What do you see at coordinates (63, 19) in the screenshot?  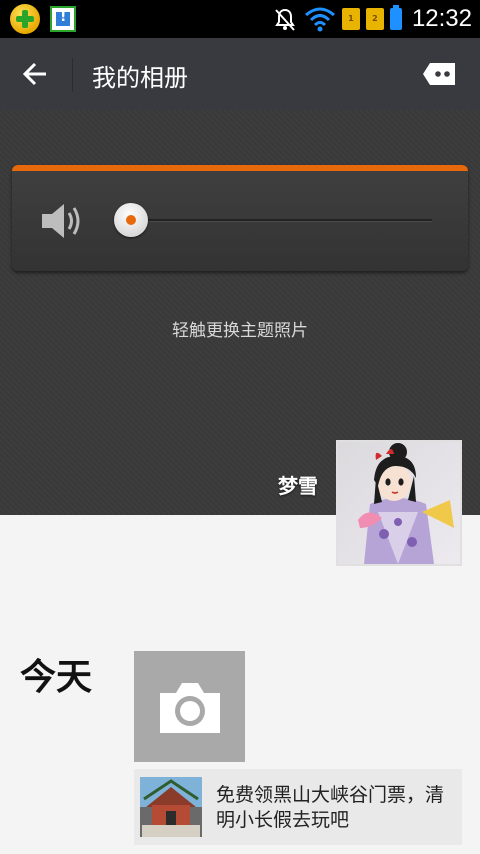 I see `app-download-icon` at bounding box center [63, 19].